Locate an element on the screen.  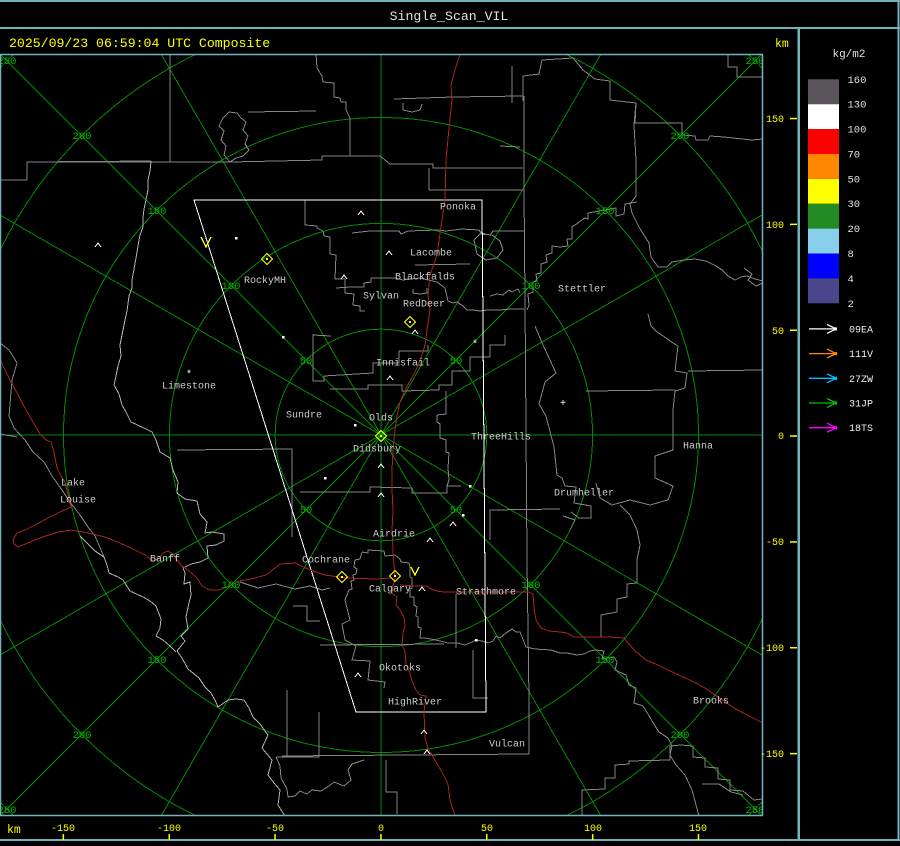
svg-text: 20 is located at coordinates (854, 230).